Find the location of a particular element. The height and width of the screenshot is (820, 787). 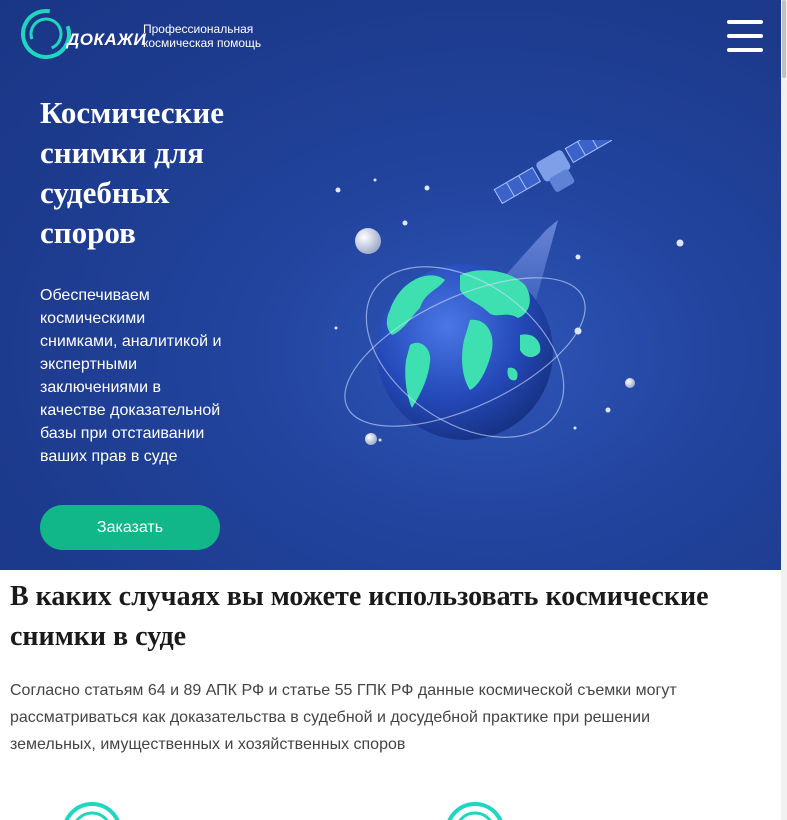

hero-text-line: Обеспечиваем is located at coordinates (95, 295).